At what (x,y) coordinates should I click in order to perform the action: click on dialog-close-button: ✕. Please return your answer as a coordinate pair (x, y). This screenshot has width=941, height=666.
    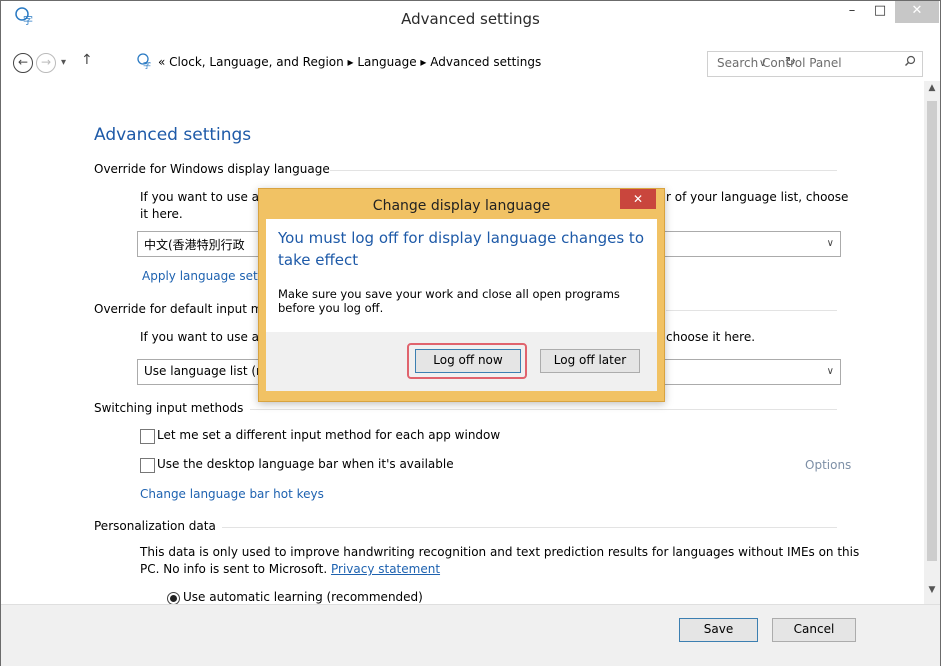
    Looking at the image, I should click on (638, 199).